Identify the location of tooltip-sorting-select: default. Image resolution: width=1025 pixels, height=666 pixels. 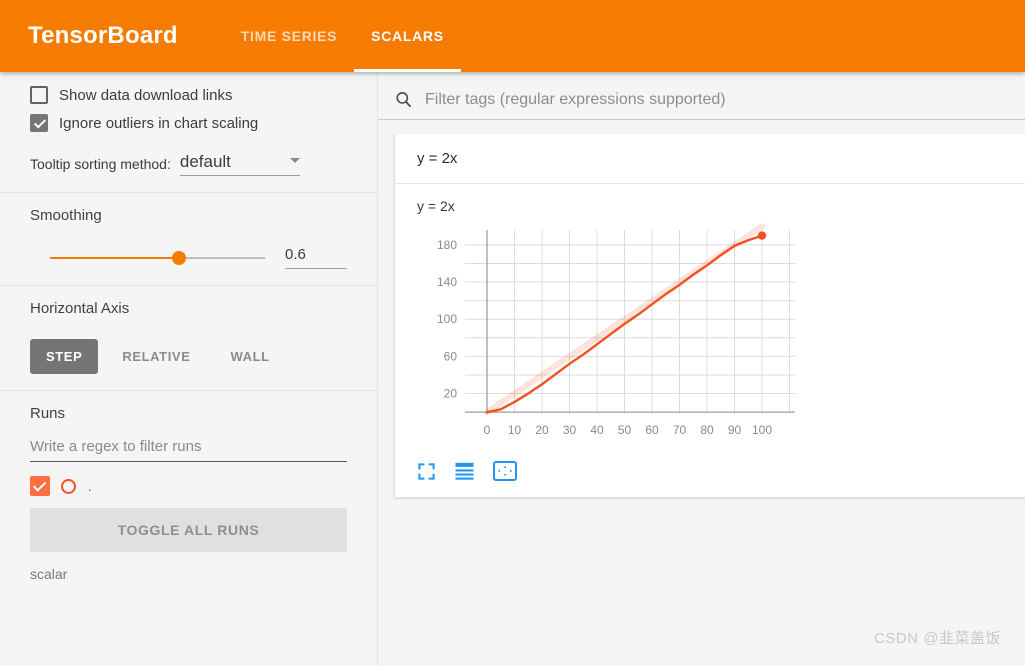
(239, 164).